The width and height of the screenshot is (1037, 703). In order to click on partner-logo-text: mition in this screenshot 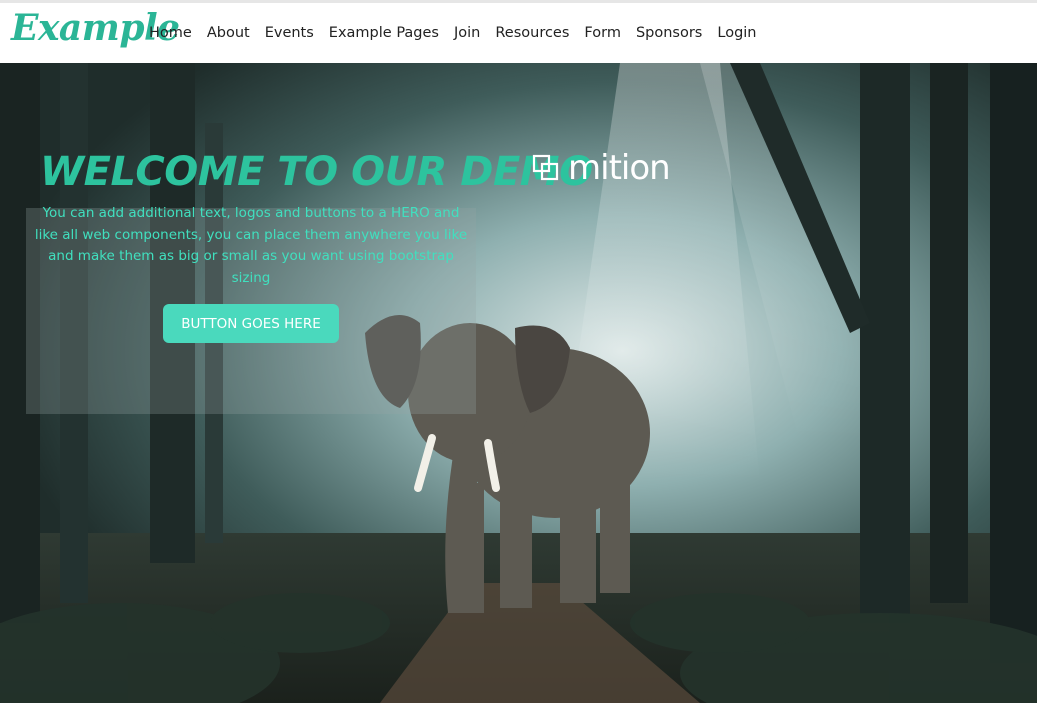, I will do `click(619, 168)`.